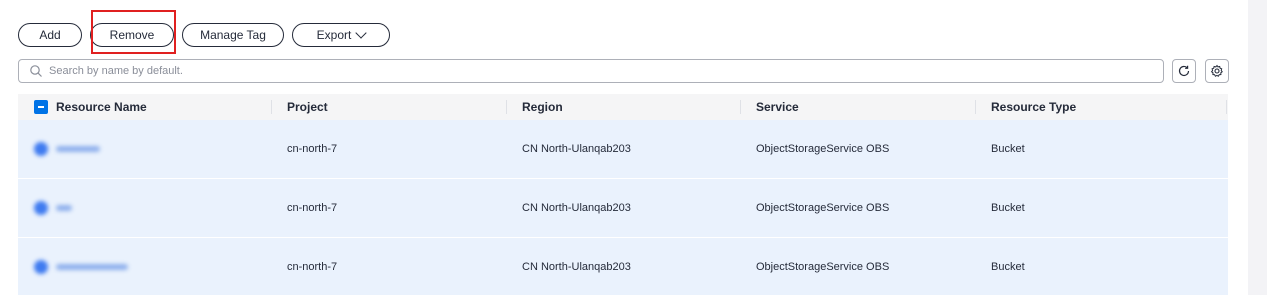 The height and width of the screenshot is (295, 1267). I want to click on search-input, so click(606, 71).